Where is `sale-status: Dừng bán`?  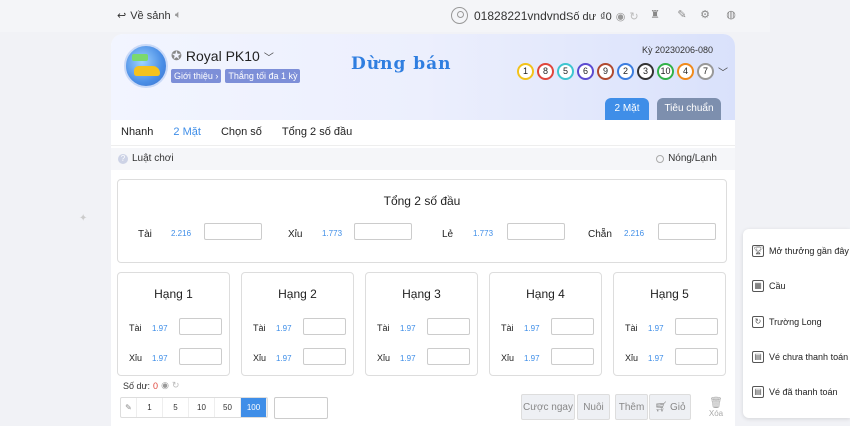
sale-status: Dừng bán is located at coordinates (401, 64).